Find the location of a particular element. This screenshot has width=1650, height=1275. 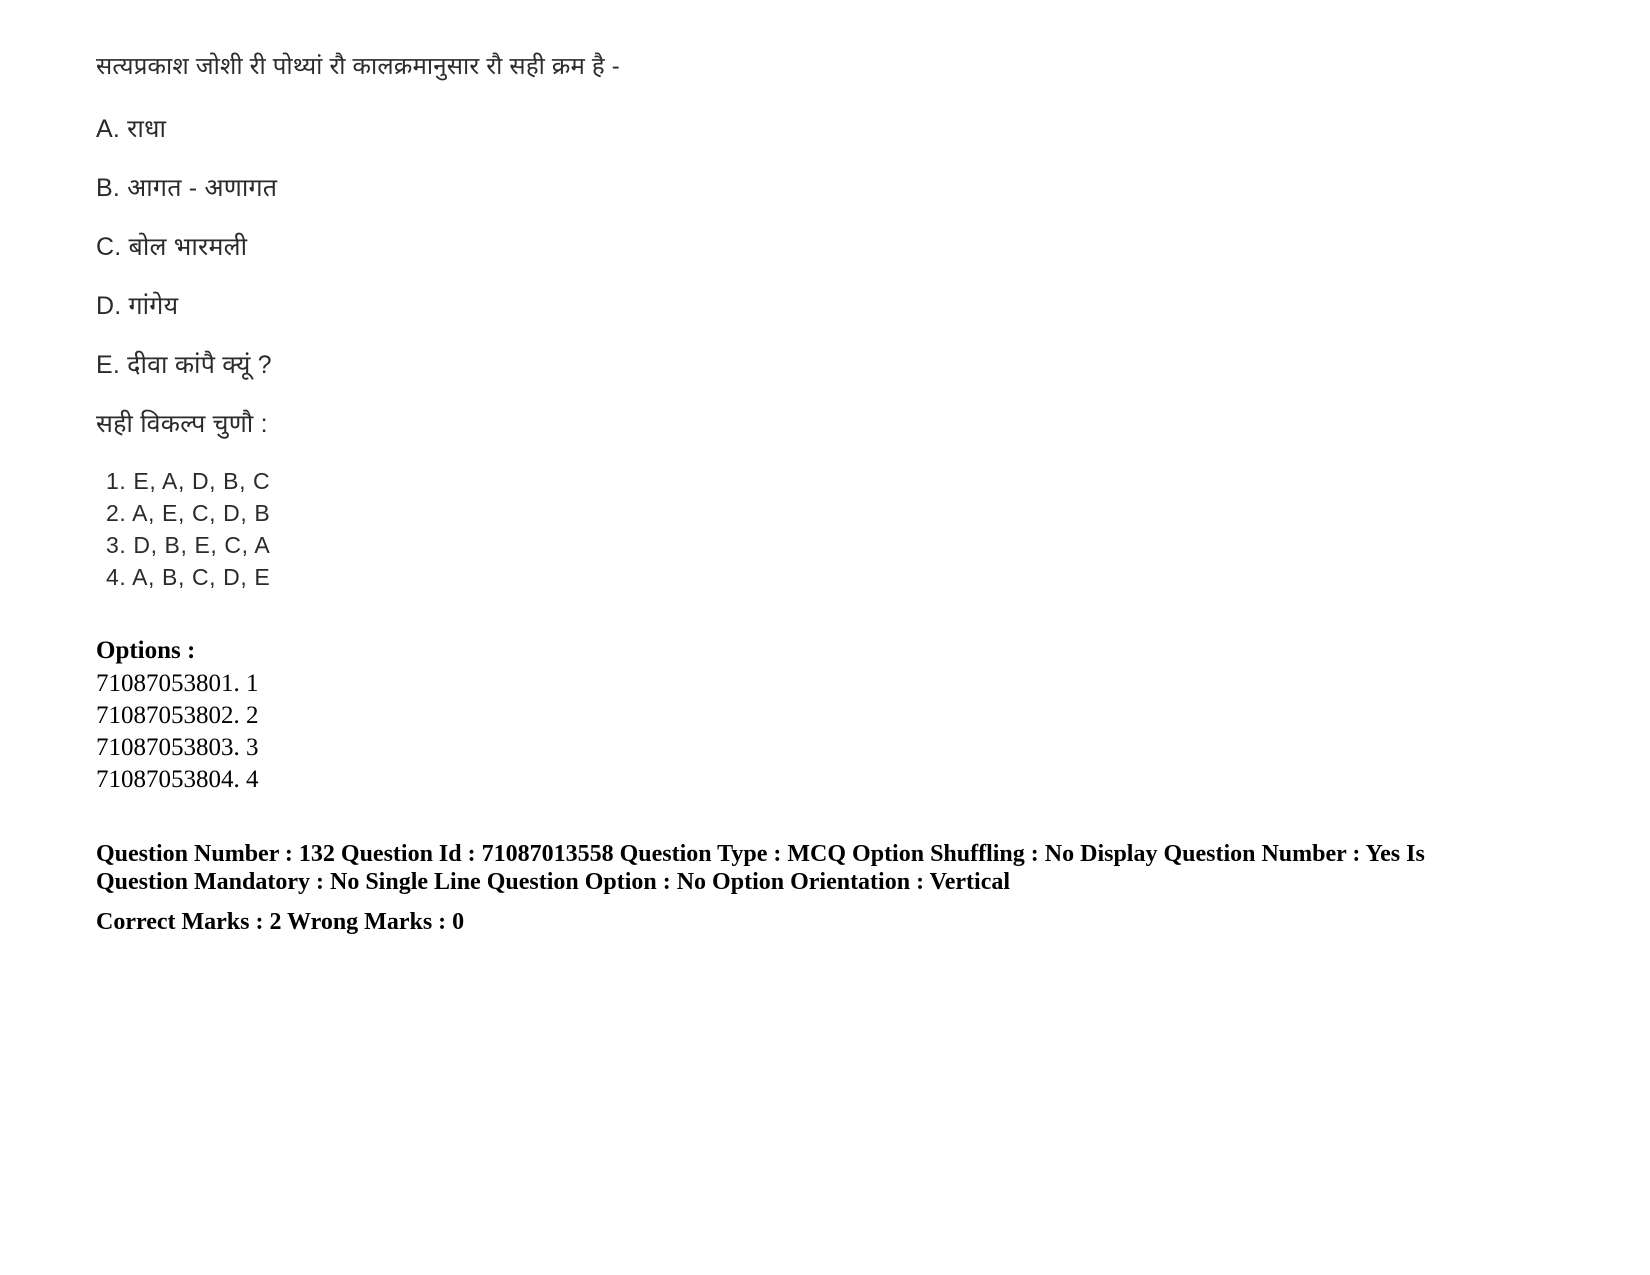

option-row-4: 71087053804. 4 is located at coordinates (177, 779).